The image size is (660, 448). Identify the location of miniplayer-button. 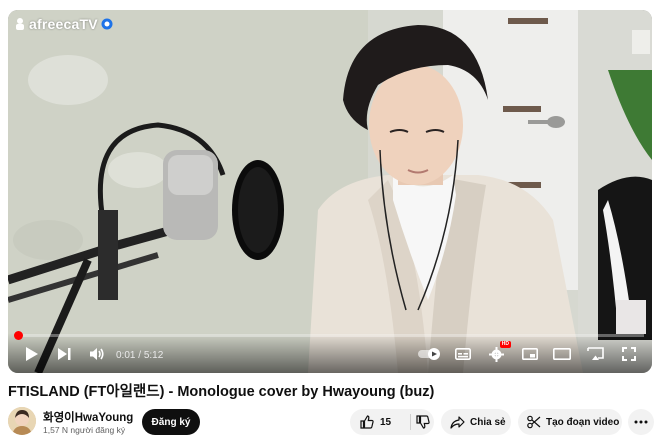
(530, 354).